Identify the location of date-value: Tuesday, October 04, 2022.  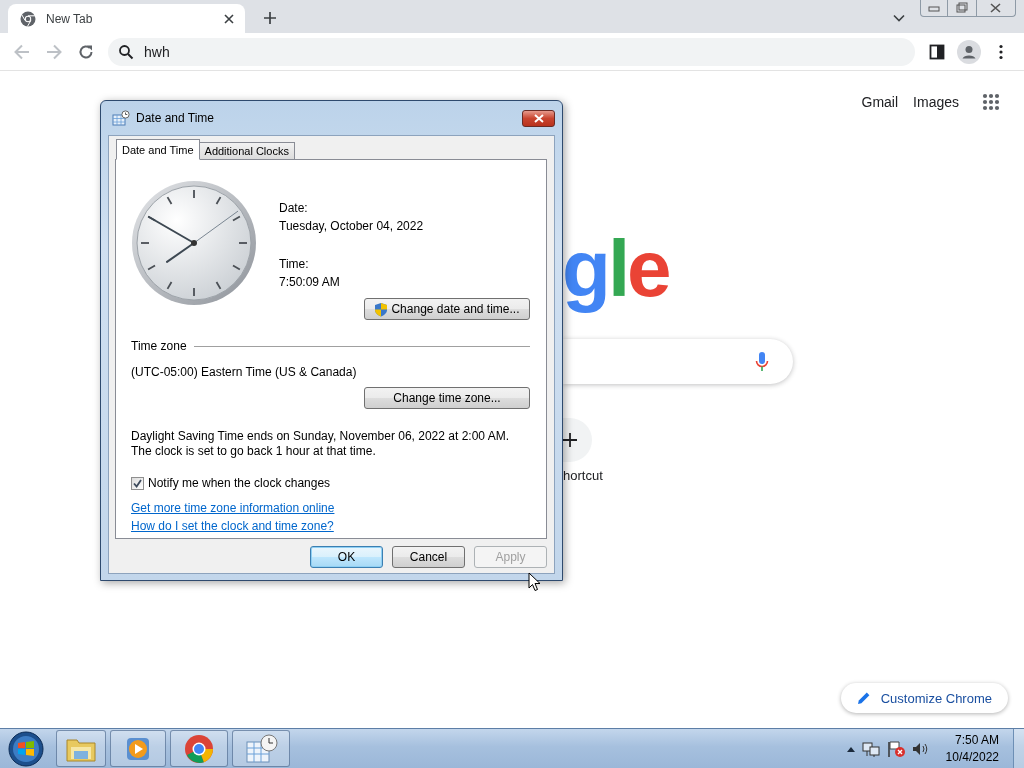
(352, 226).